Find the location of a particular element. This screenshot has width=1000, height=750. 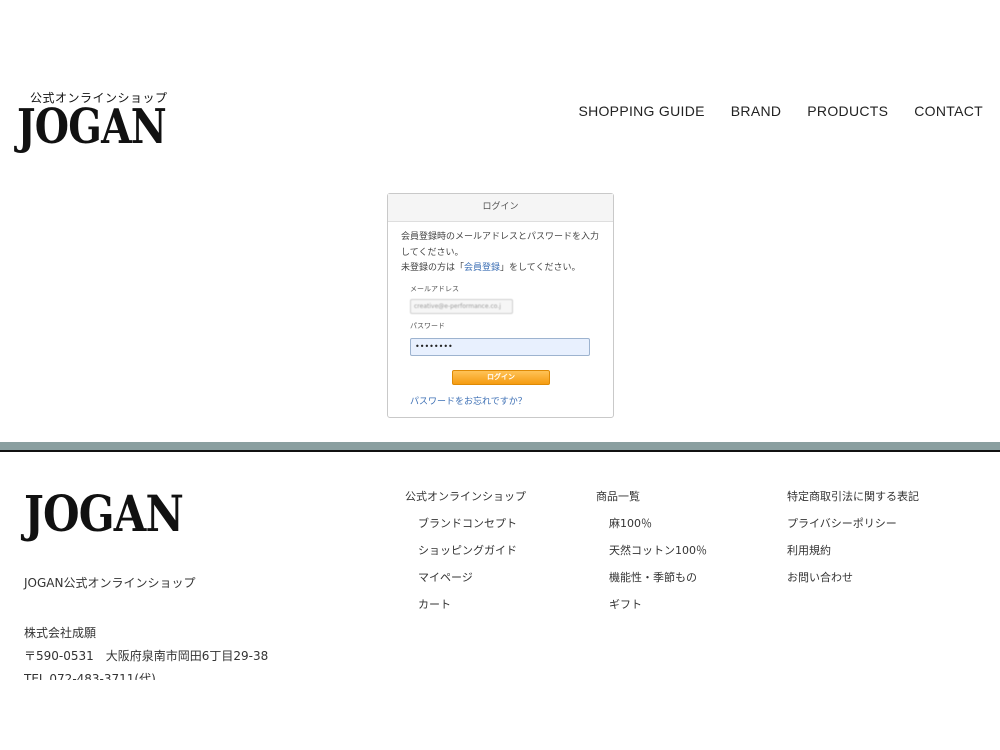

register-link: 会員登録 is located at coordinates (482, 268).